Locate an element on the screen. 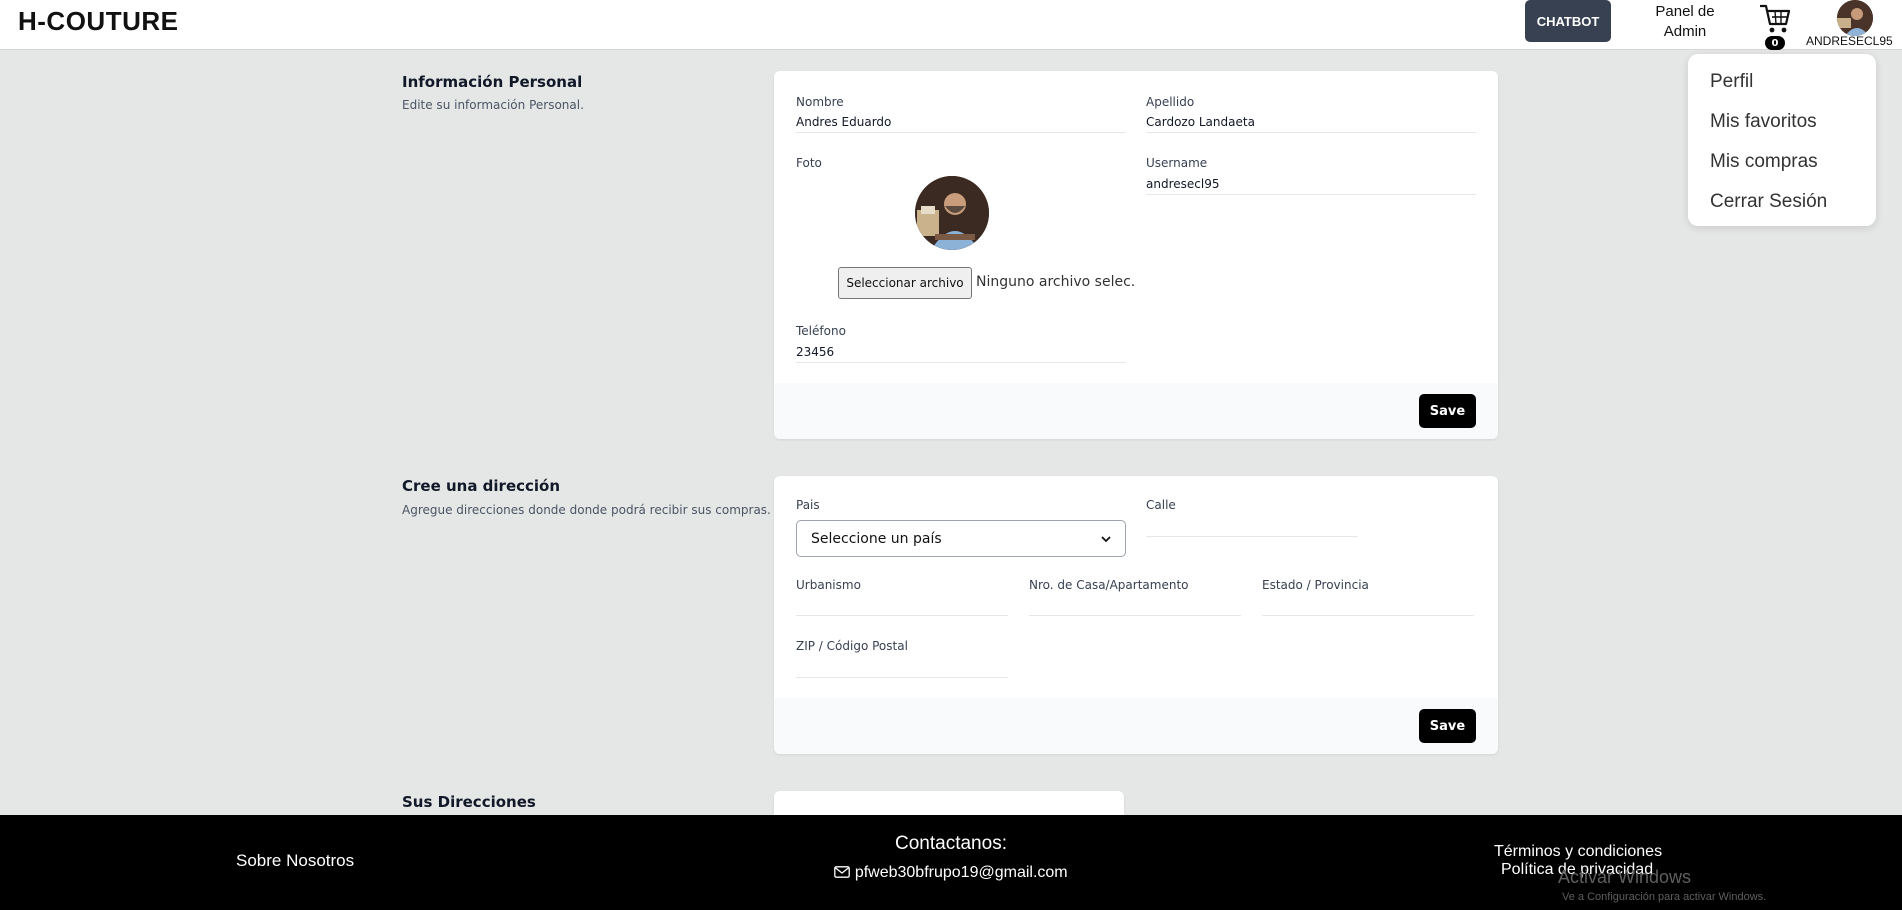 This screenshot has height=910, width=1902. contact-email-text: pfweb30bfrupo19@gmail.com is located at coordinates (961, 872).